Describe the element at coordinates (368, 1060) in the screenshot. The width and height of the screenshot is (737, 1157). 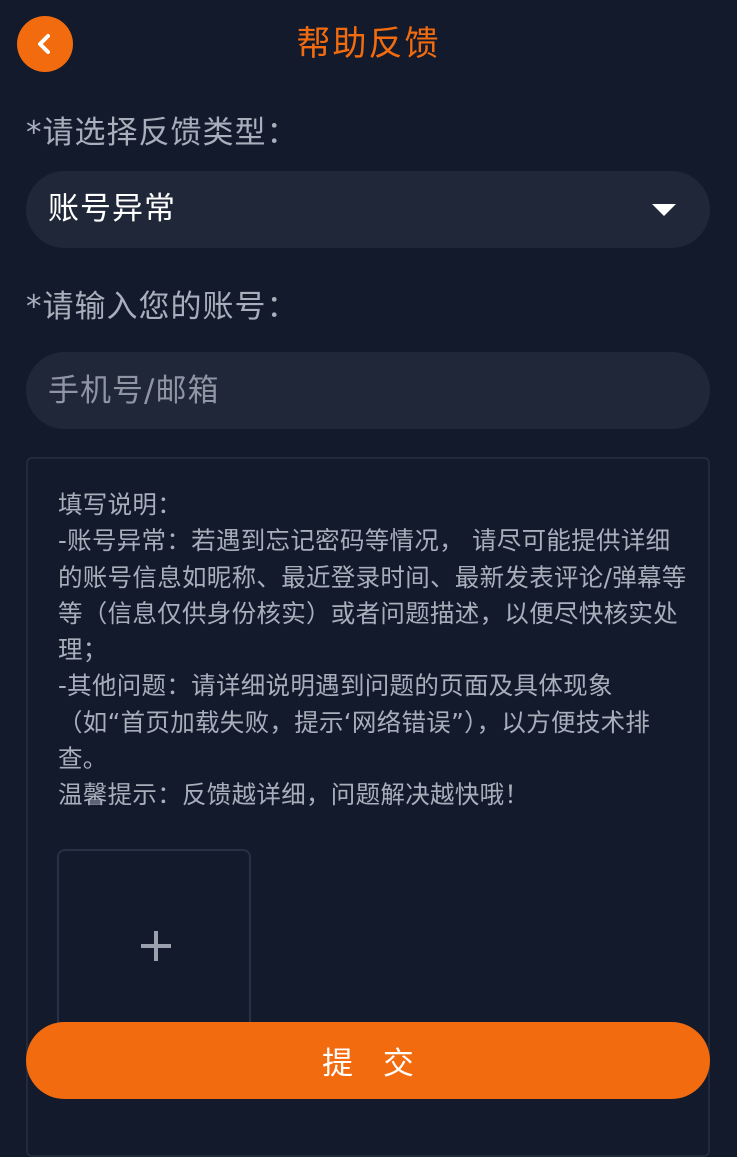
I see `submit-button: 提 交` at that location.